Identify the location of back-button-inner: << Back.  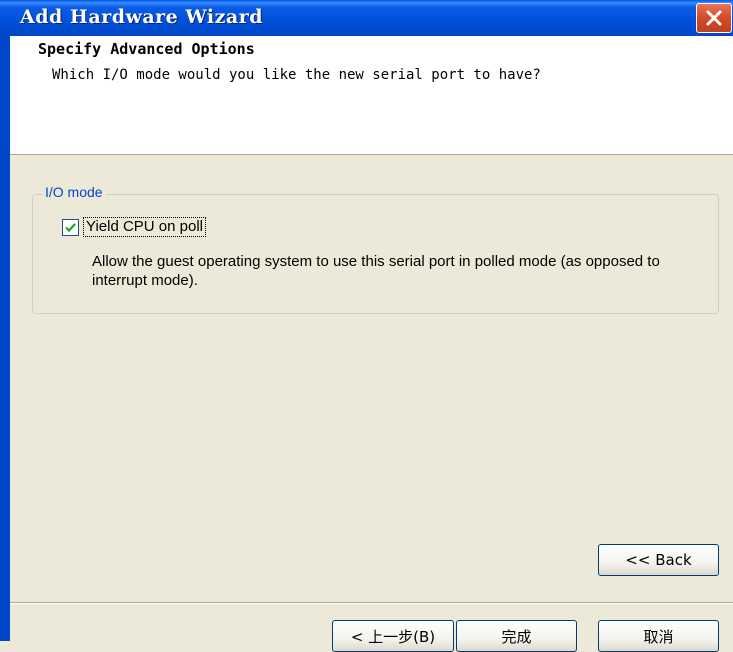
(658, 560).